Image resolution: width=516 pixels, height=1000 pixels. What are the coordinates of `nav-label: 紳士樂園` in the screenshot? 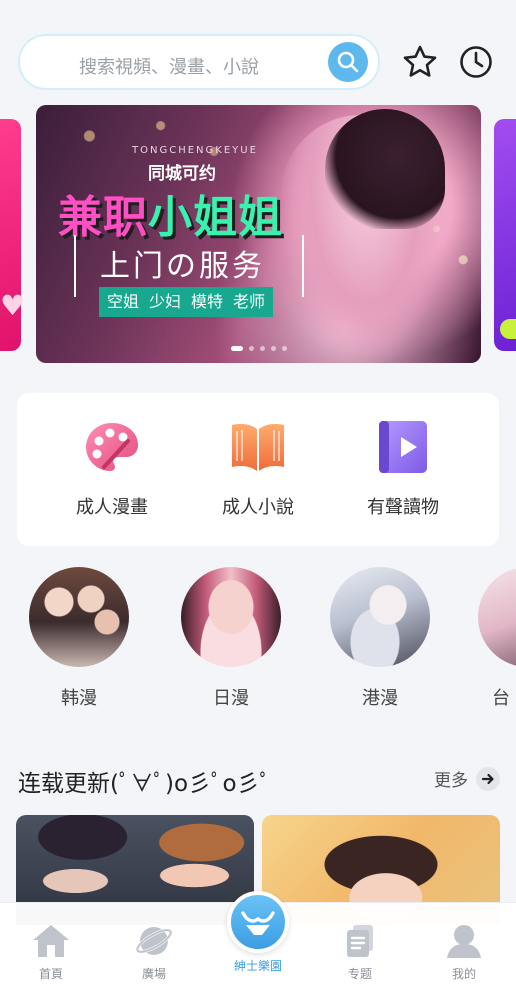 It's located at (257, 966).